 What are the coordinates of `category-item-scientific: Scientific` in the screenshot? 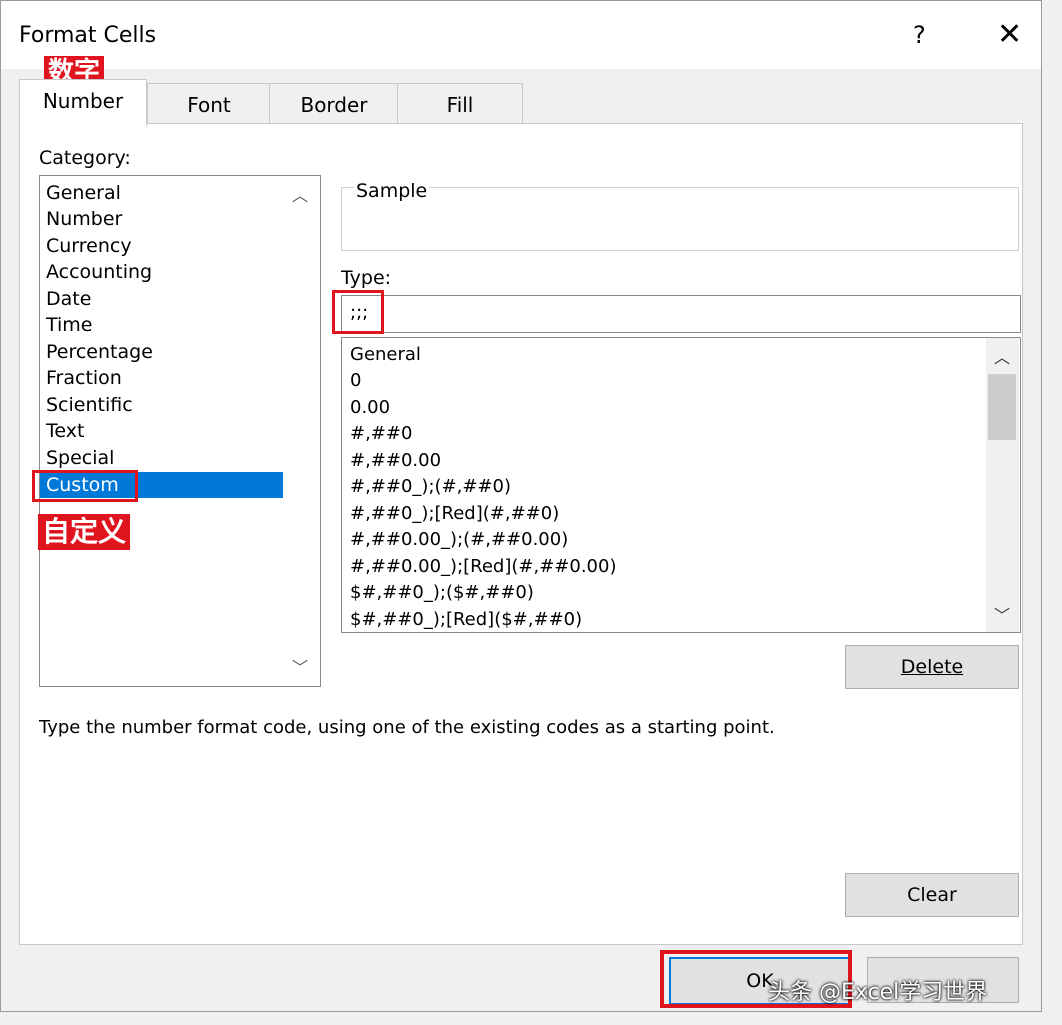 It's located at (89, 405).